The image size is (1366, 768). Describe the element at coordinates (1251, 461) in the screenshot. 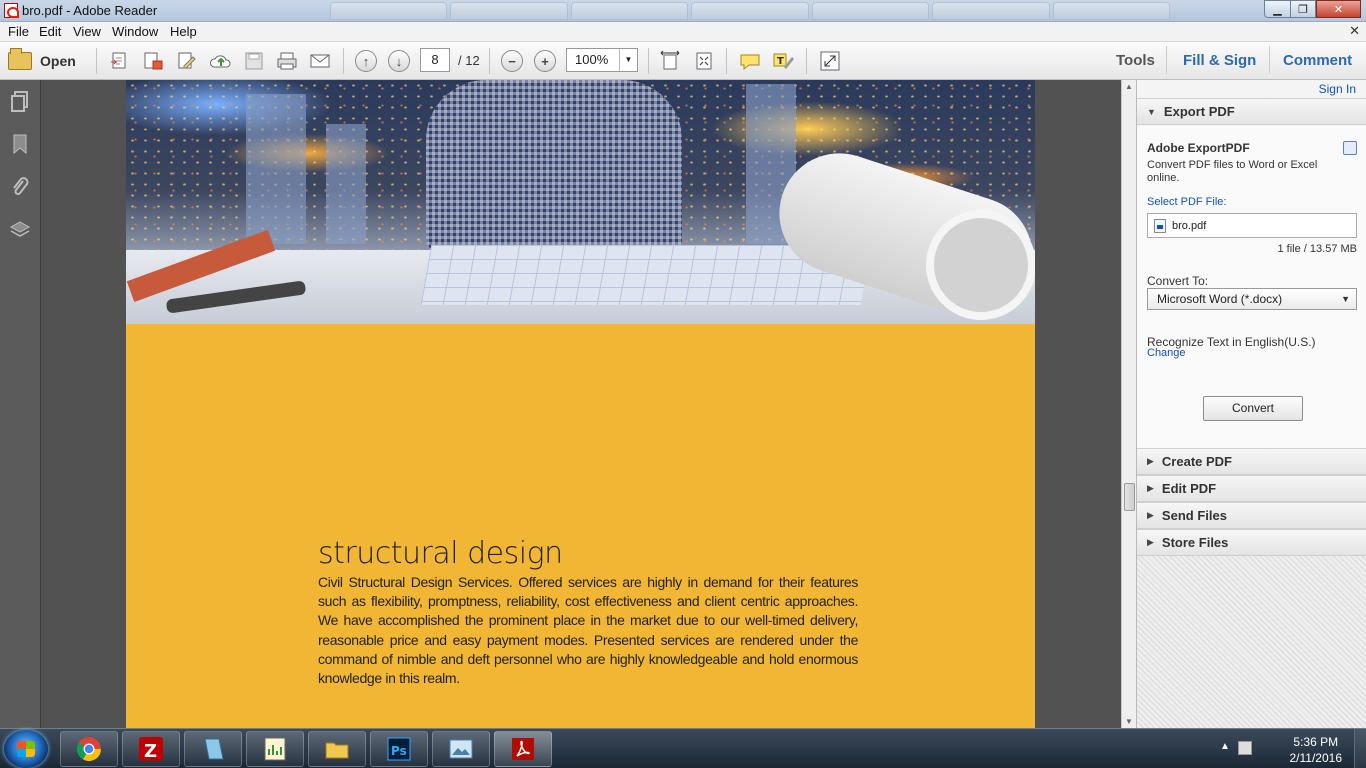

I see `create-pdf-section-header: ▶ Create PDF` at that location.